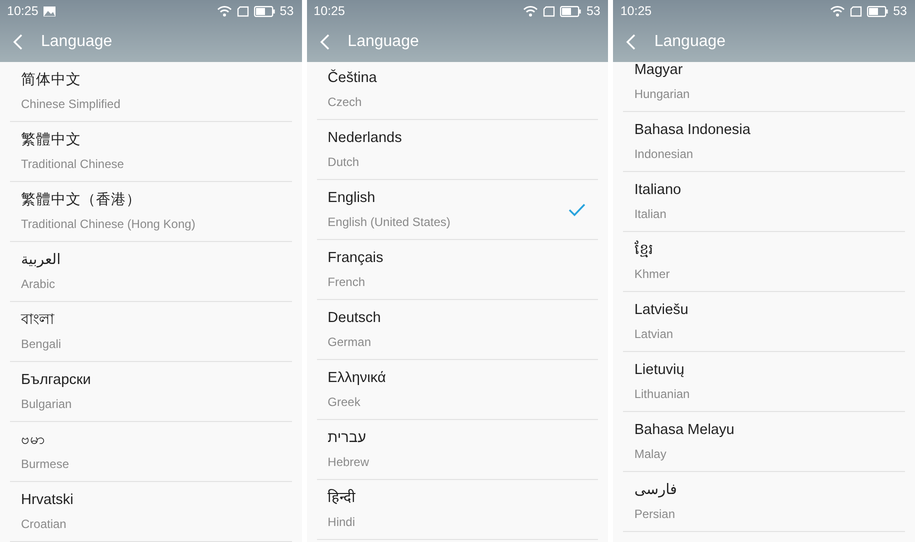 The image size is (915, 542). What do you see at coordinates (656, 491) in the screenshot?
I see `language-name: فارسی` at bounding box center [656, 491].